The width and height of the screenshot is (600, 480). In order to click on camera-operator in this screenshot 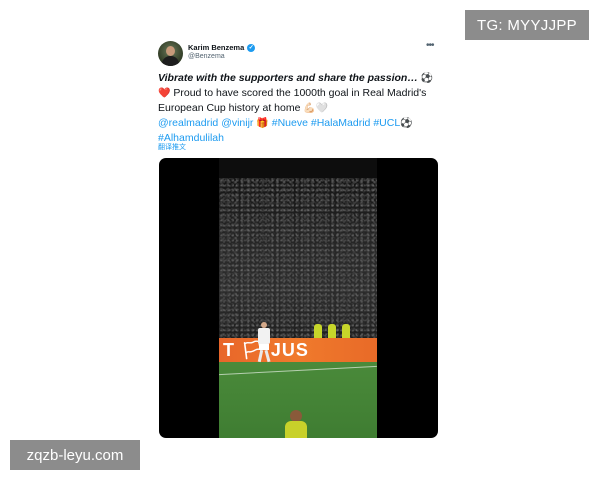, I will do `click(296, 424)`.